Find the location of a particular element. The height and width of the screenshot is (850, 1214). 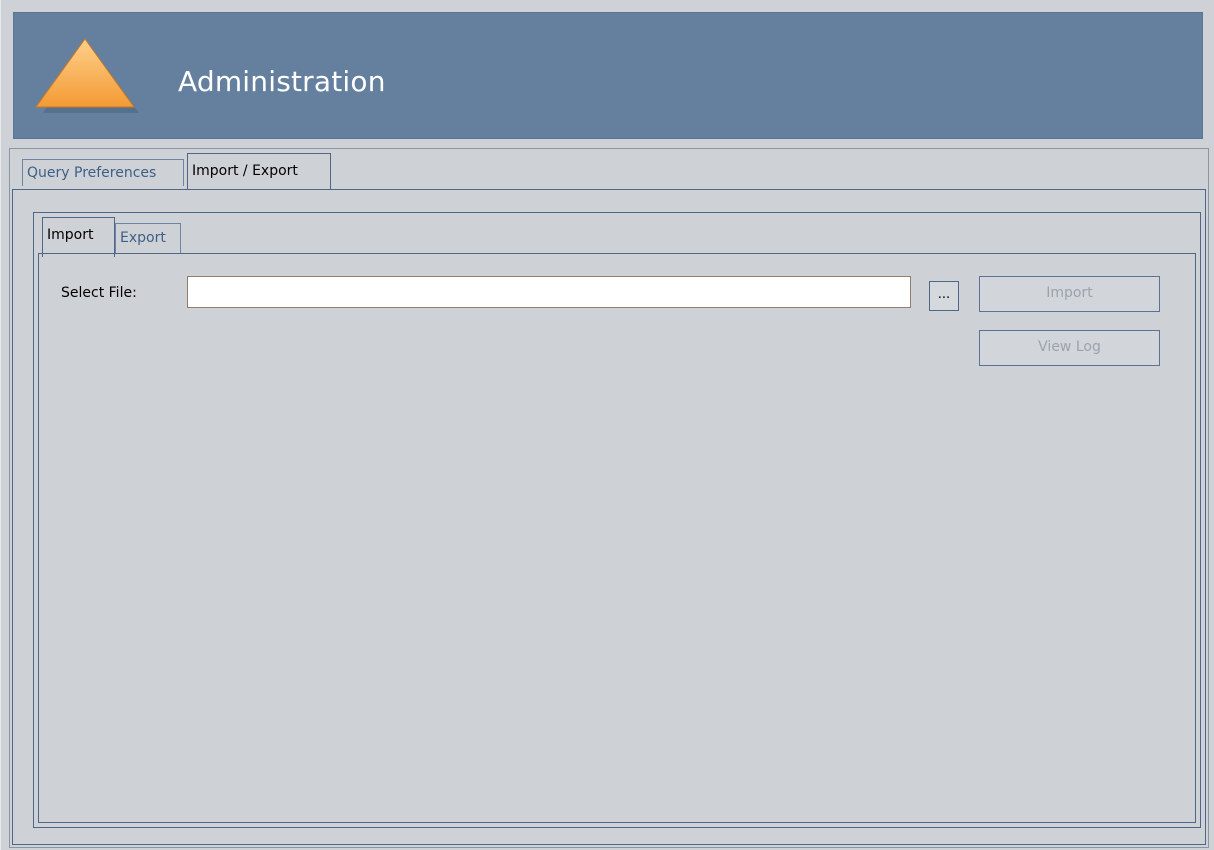

view-log-button: View Log is located at coordinates (1069, 348).